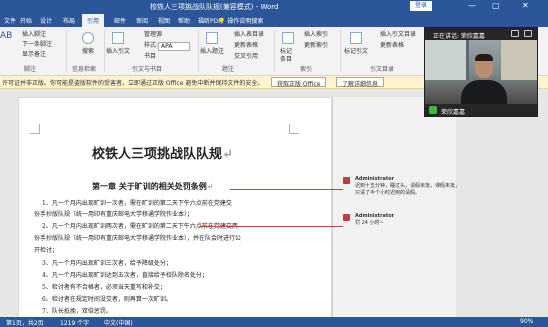 This screenshot has height=327, width=548. What do you see at coordinates (447, 60) in the screenshot?
I see `background-window` at bounding box center [447, 60].